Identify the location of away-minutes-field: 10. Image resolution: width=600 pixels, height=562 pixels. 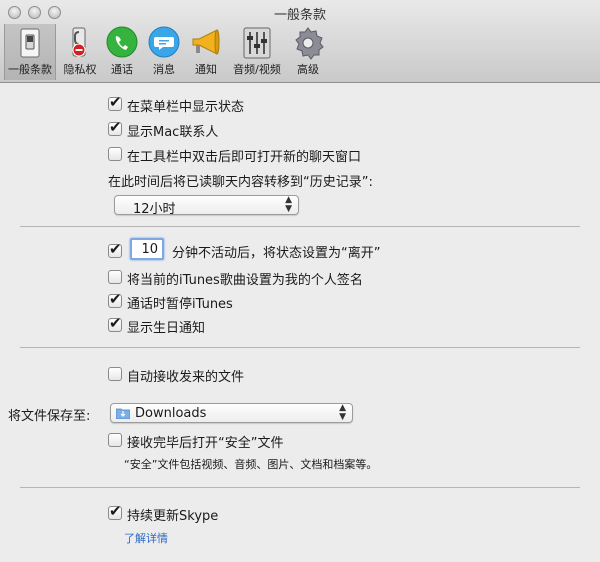
(147, 249).